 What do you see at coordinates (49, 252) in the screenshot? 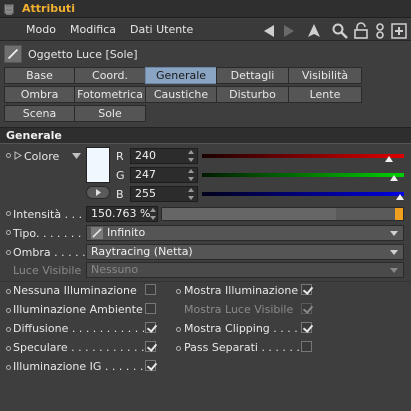
I see `ombra-label: Ombra . . . . .` at bounding box center [49, 252].